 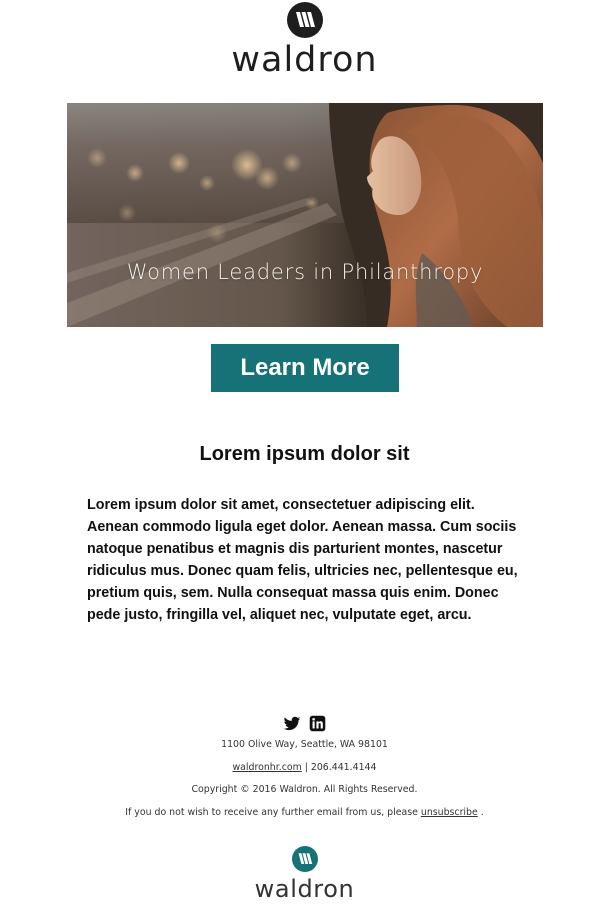 I want to click on social-links, so click(x=306, y=725).